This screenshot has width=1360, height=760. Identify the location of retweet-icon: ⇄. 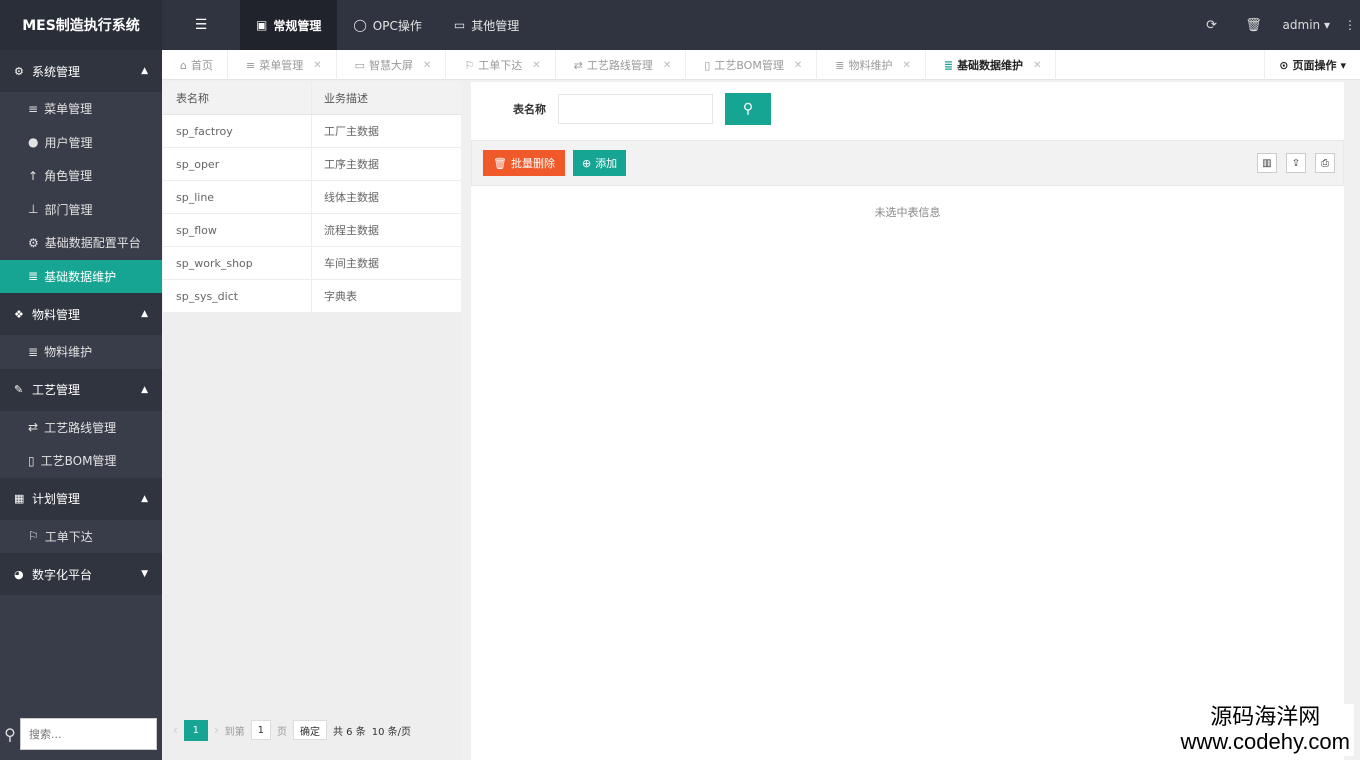
(33, 427).